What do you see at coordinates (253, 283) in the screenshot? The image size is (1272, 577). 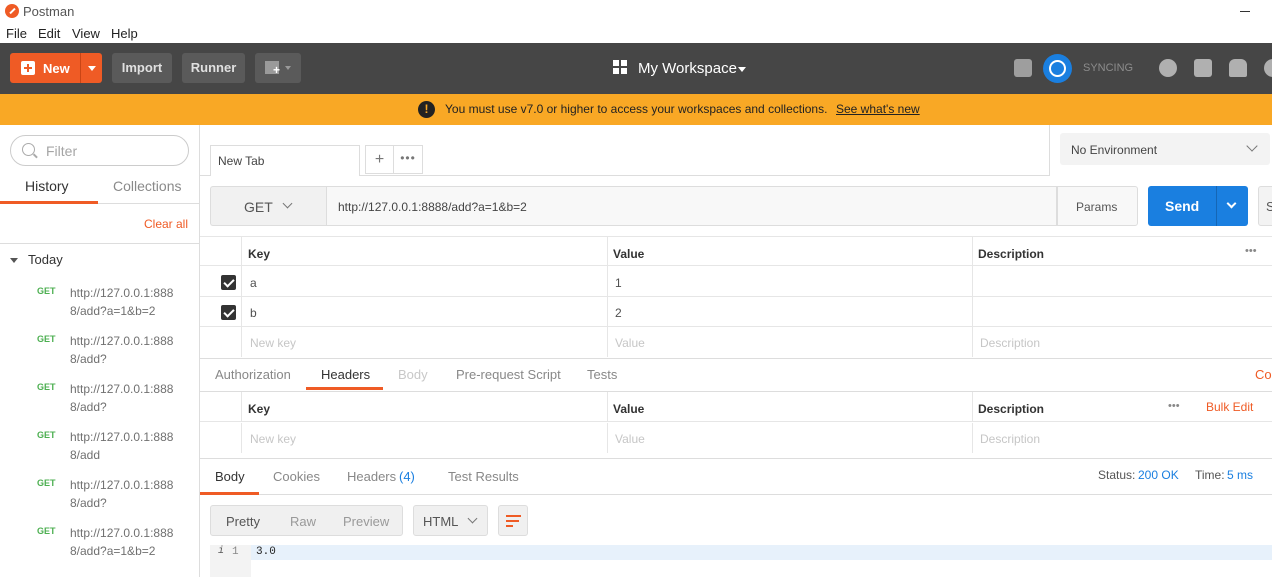 I see `param-key: a` at bounding box center [253, 283].